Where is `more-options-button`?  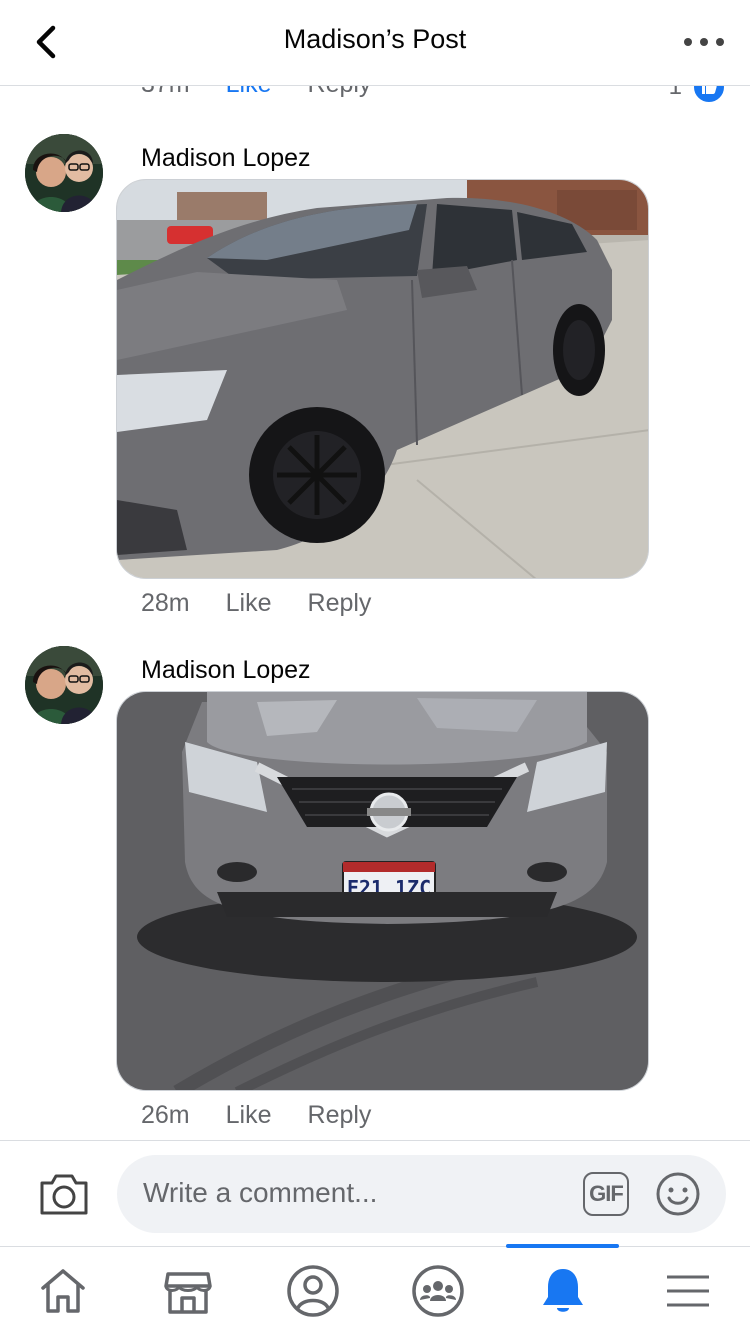
more-options-button is located at coordinates (704, 42).